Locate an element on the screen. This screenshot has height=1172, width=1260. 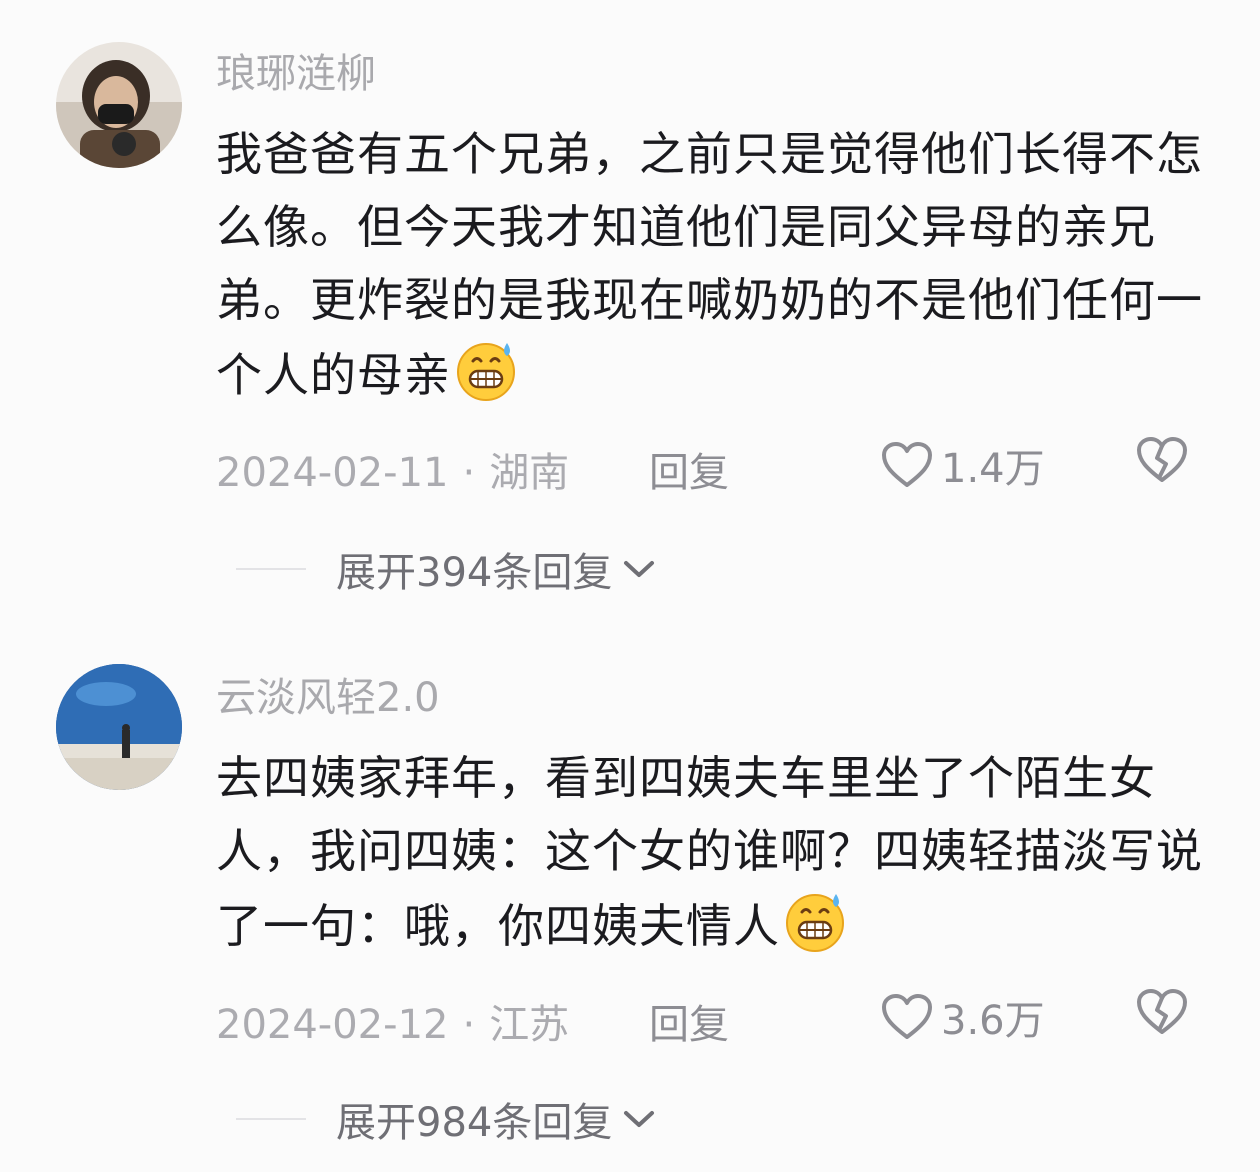
username: 云淡风轻2.0 is located at coordinates (328, 698).